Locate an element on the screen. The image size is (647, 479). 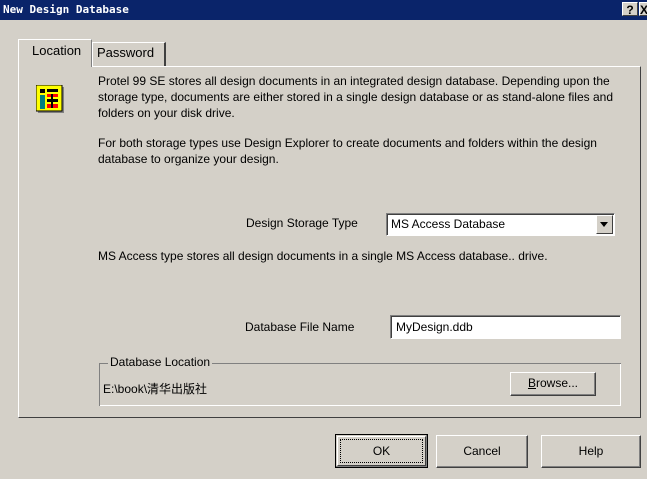
help-question-button: ? is located at coordinates (630, 9).